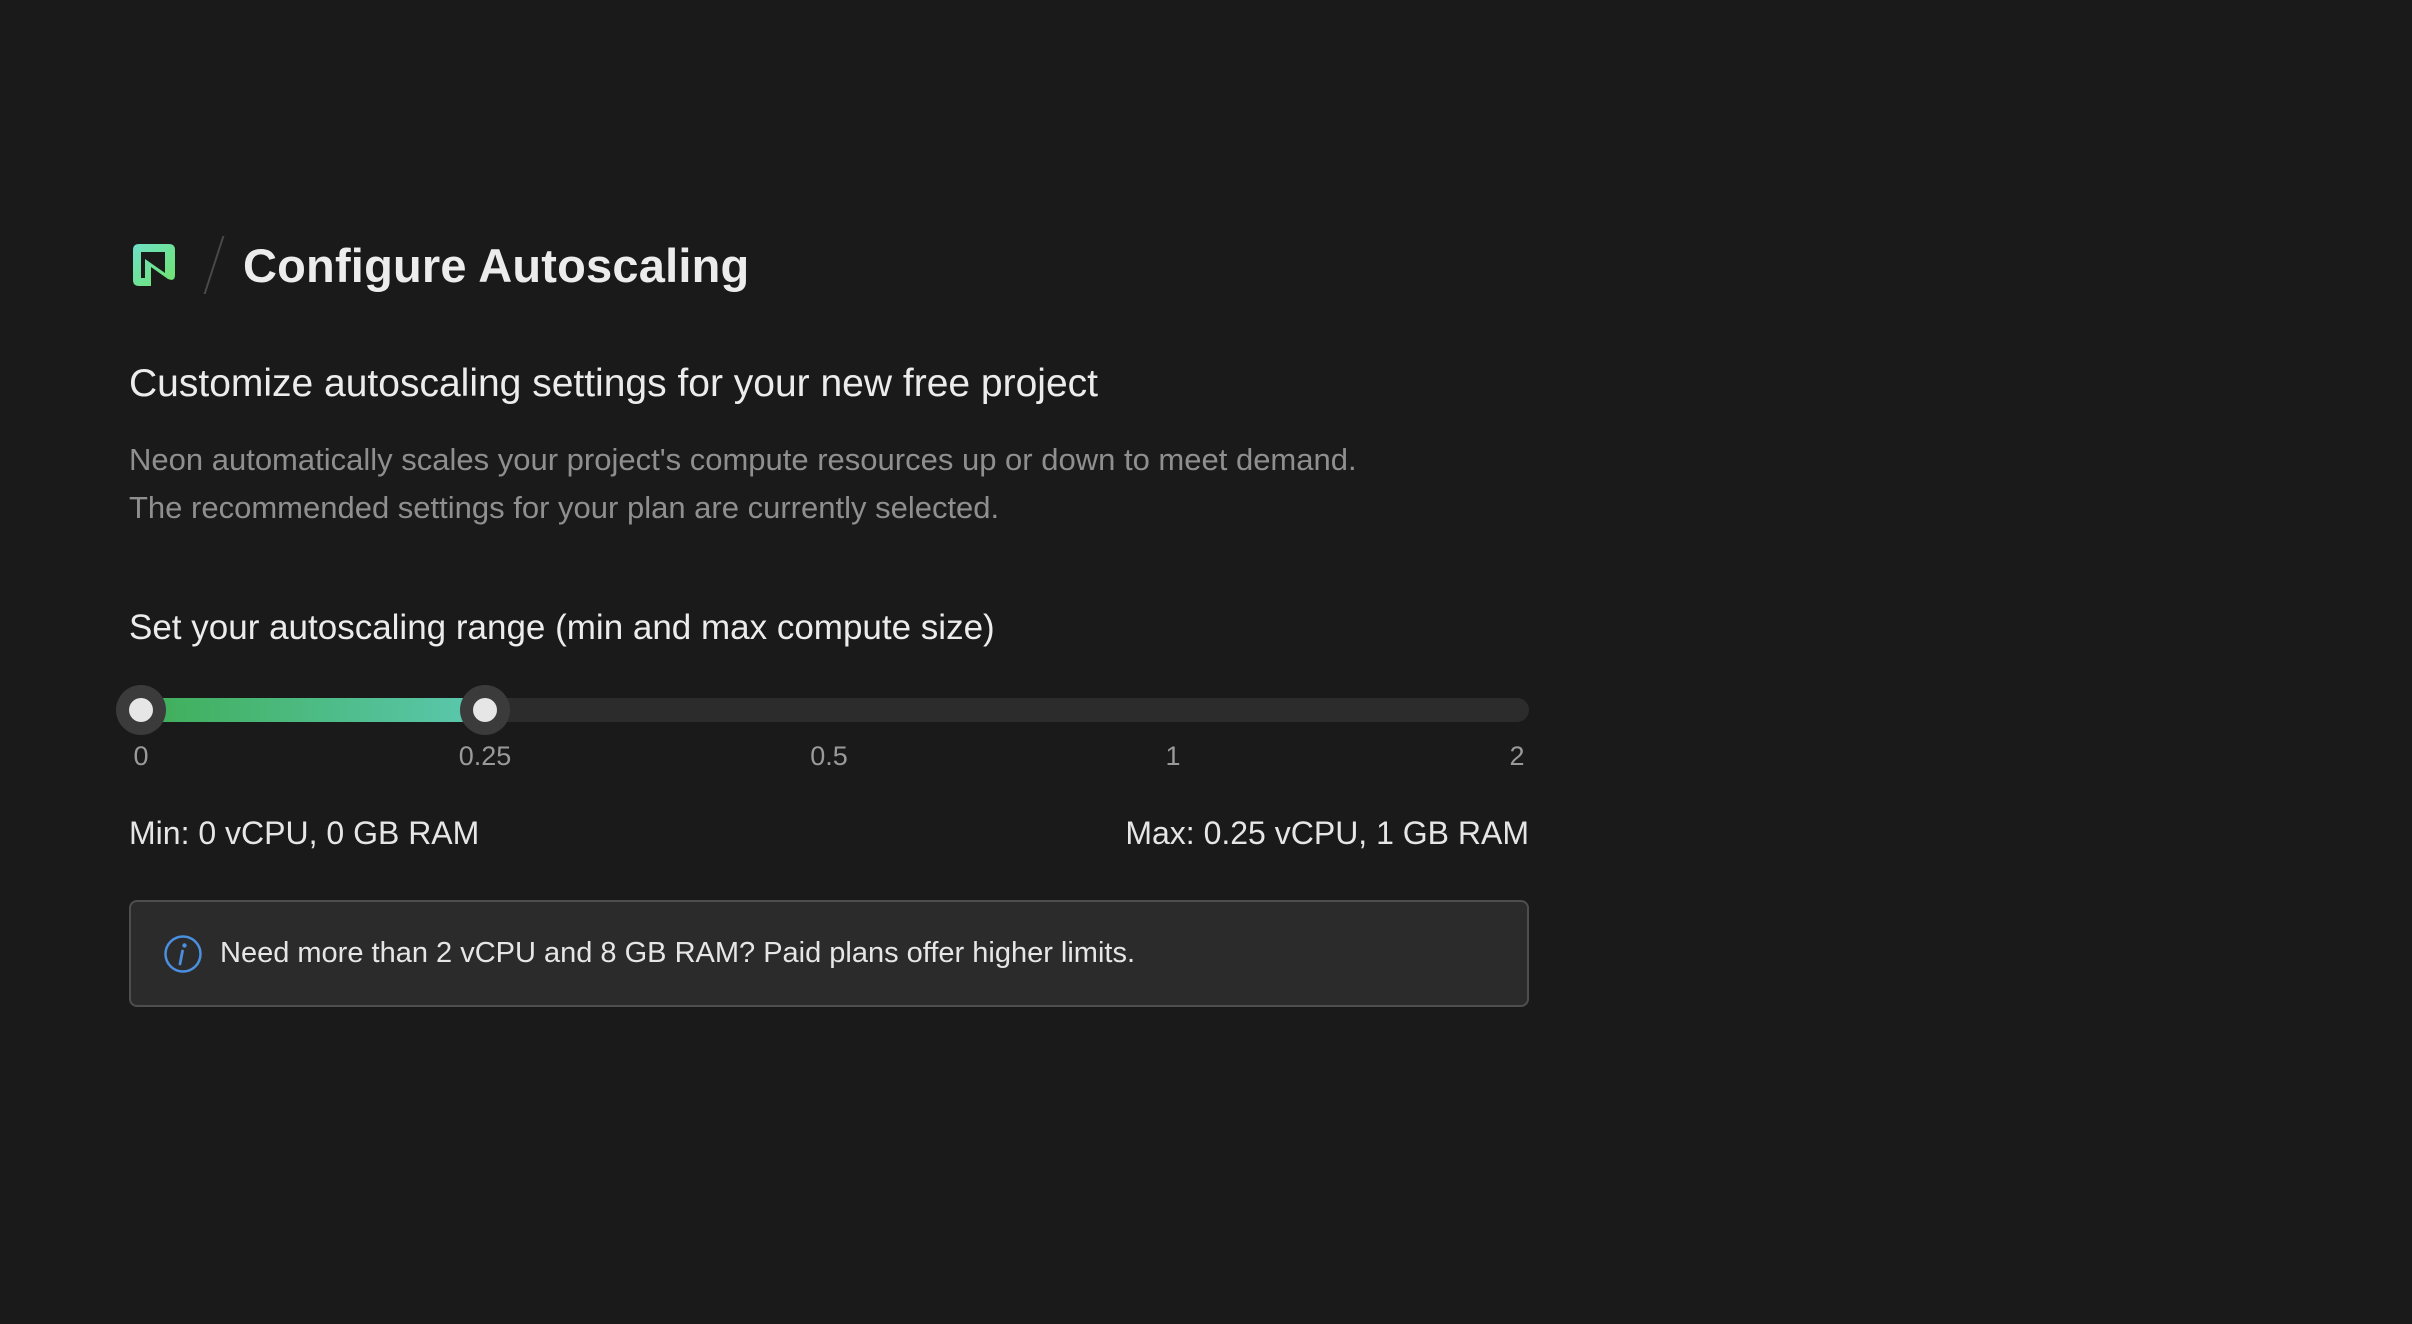 The height and width of the screenshot is (1324, 2412). Describe the element at coordinates (829, 756) in the screenshot. I see `slider-tick-label: 0.5` at that location.